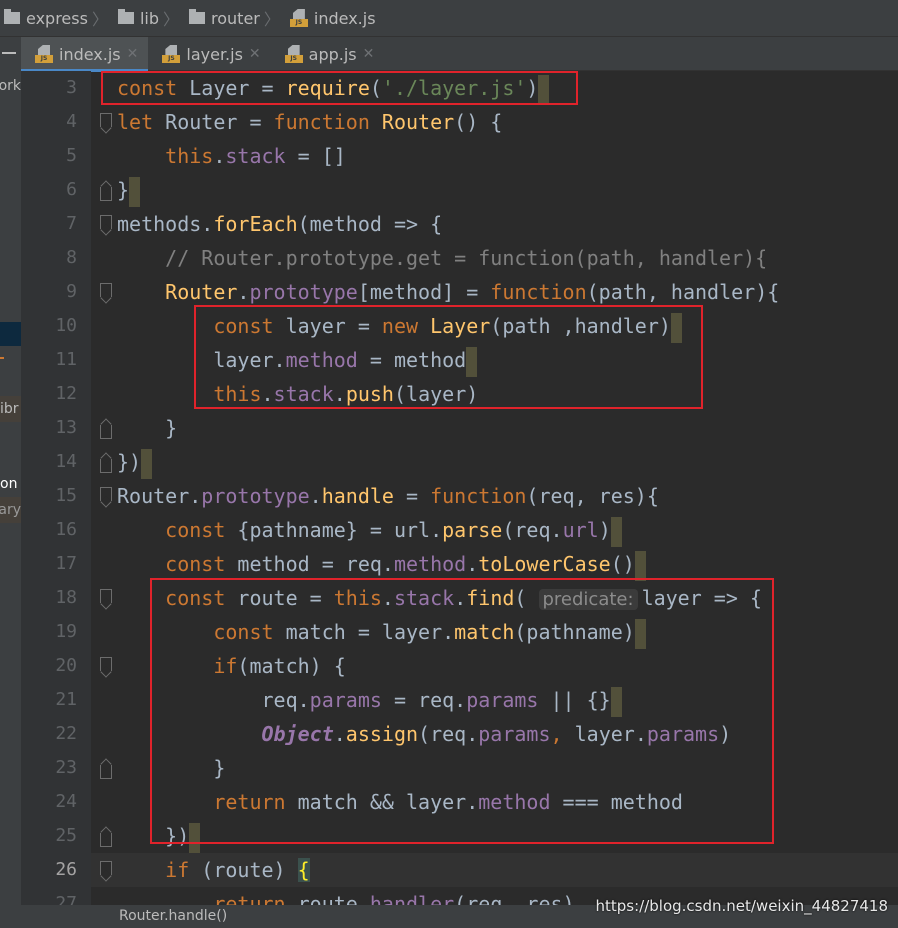  What do you see at coordinates (303, 292) in the screenshot?
I see `code-token: prototype` at bounding box center [303, 292].